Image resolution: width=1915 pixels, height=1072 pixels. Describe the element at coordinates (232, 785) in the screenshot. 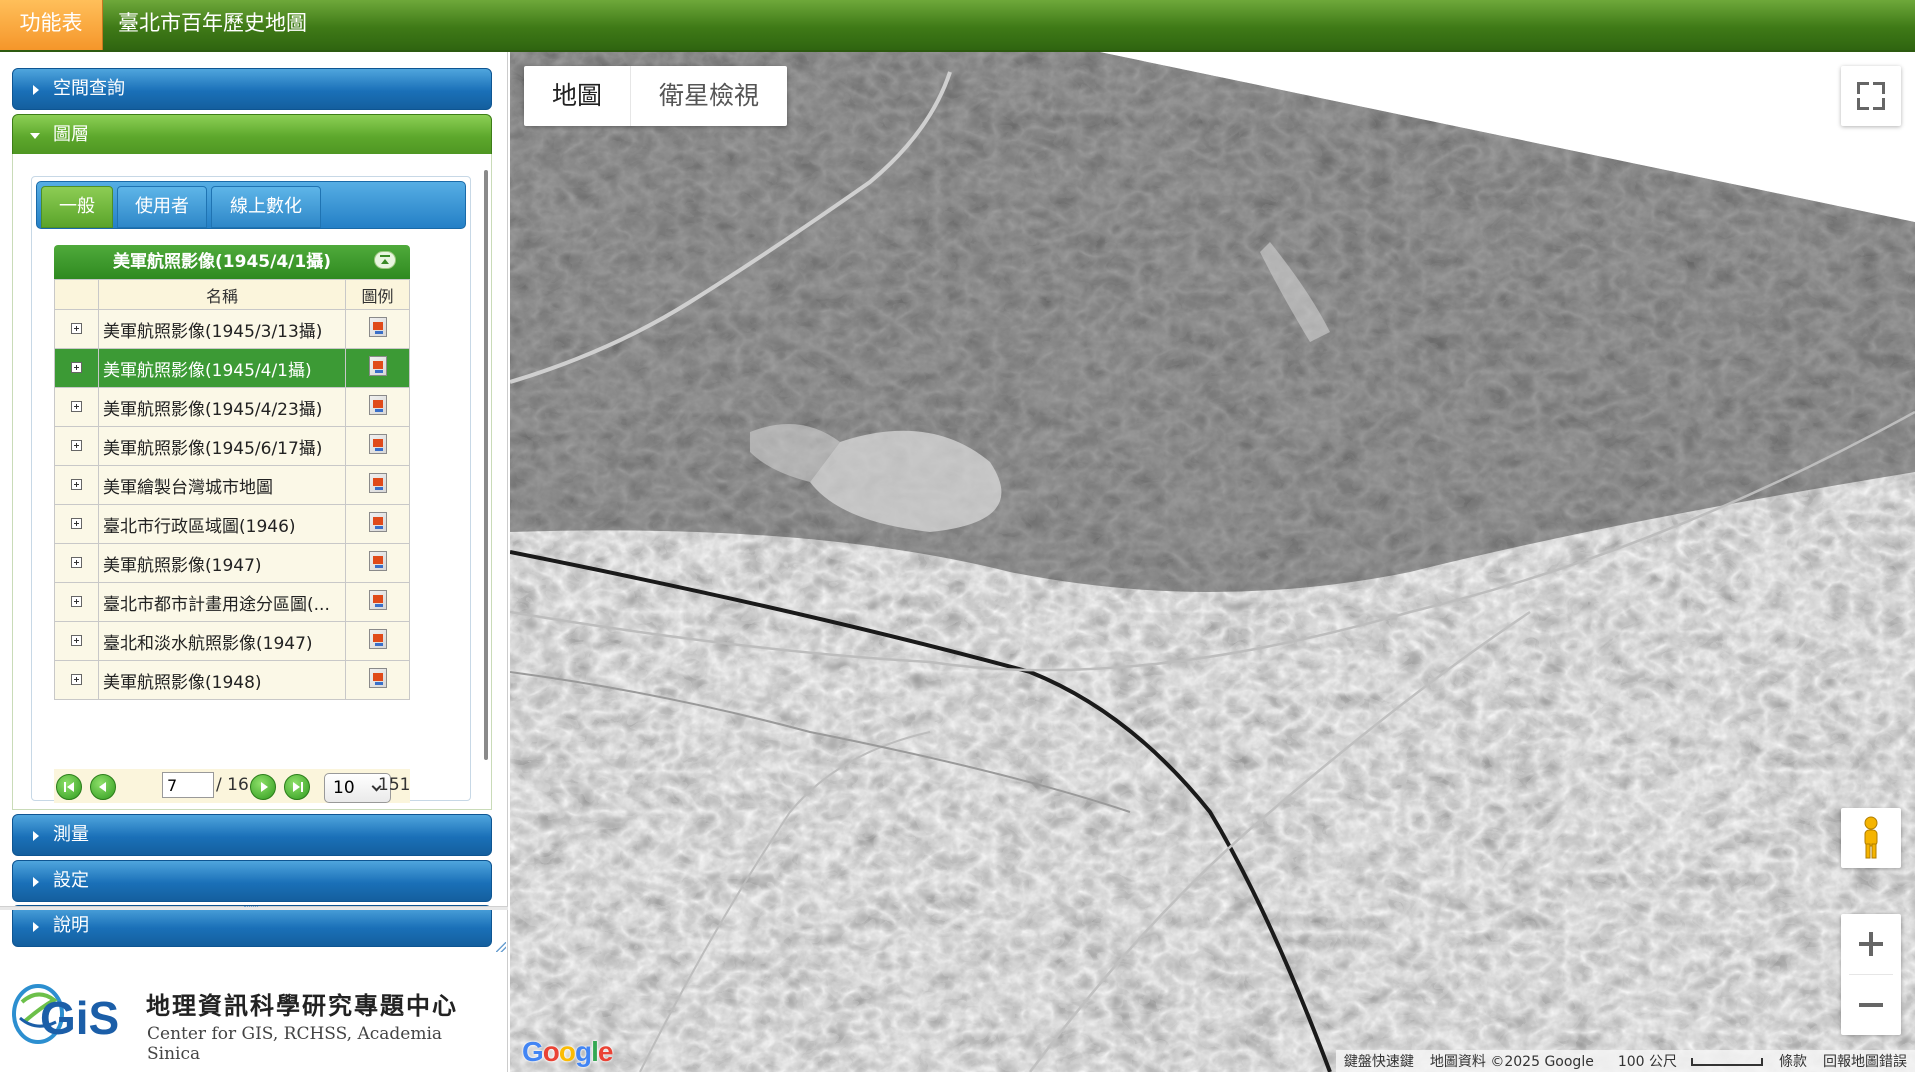

I see `total-pages-text: / 16` at that location.